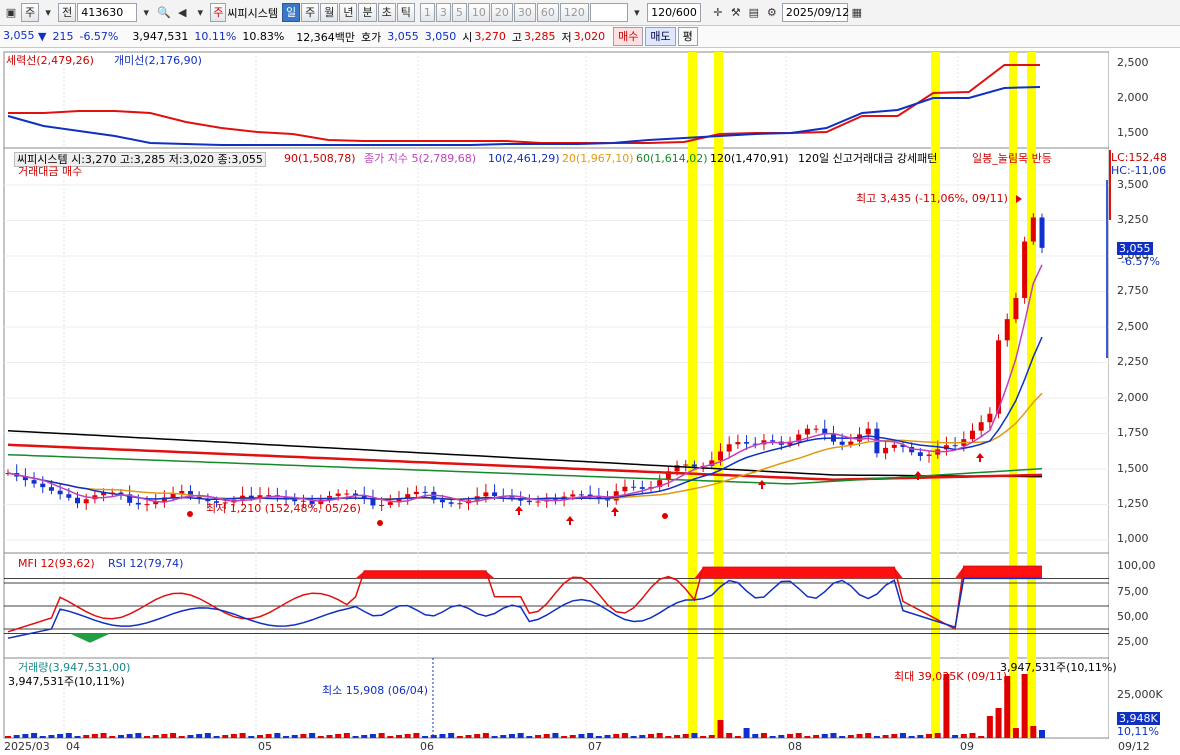 The image size is (1180, 755). Describe the element at coordinates (329, 12) in the screenshot. I see `period-tab: 월` at that location.